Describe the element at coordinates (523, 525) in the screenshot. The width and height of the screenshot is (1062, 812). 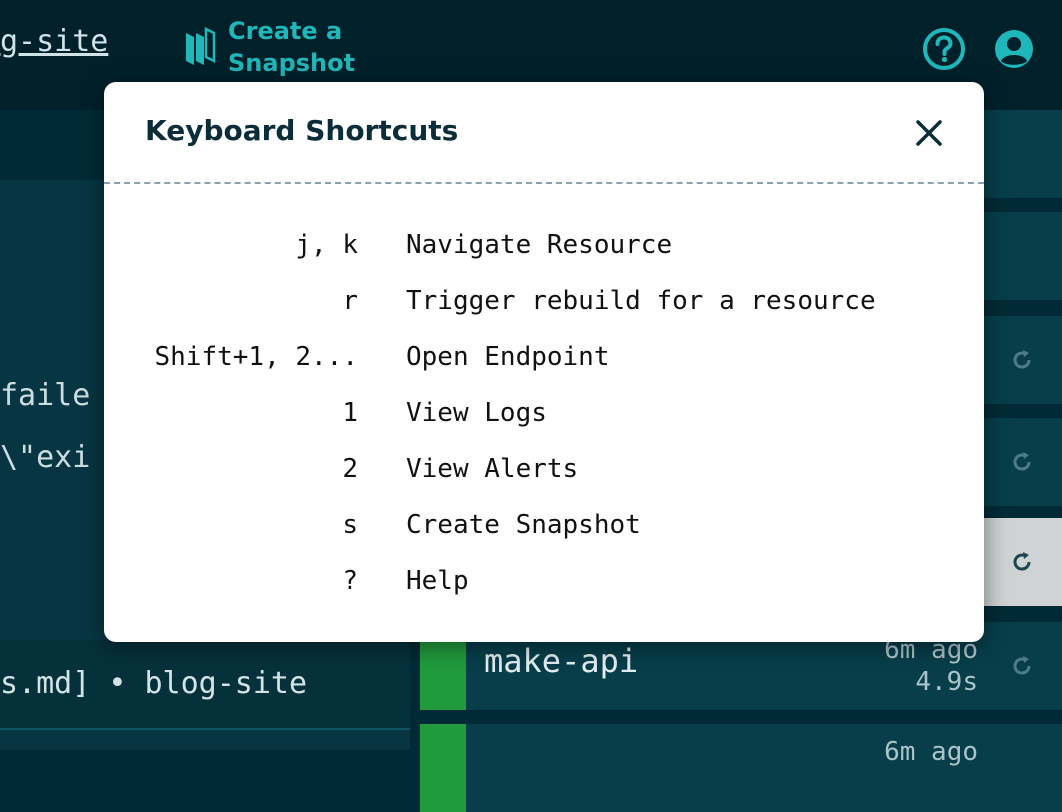
I see `shortcut-description: Create Snapshot` at that location.